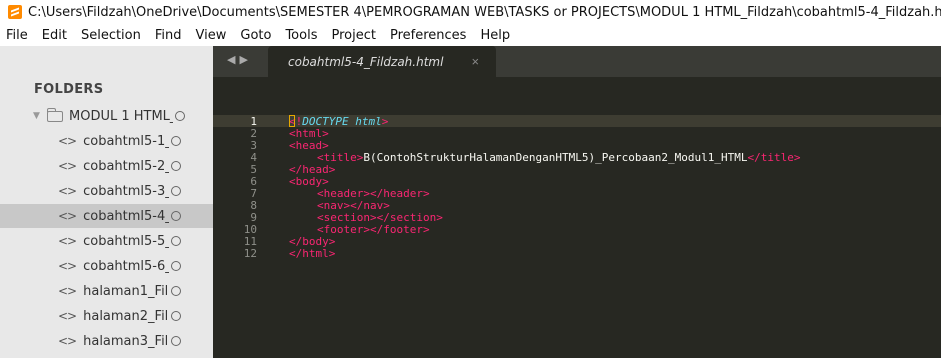  Describe the element at coordinates (385, 121) in the screenshot. I see `code-token: >` at that location.